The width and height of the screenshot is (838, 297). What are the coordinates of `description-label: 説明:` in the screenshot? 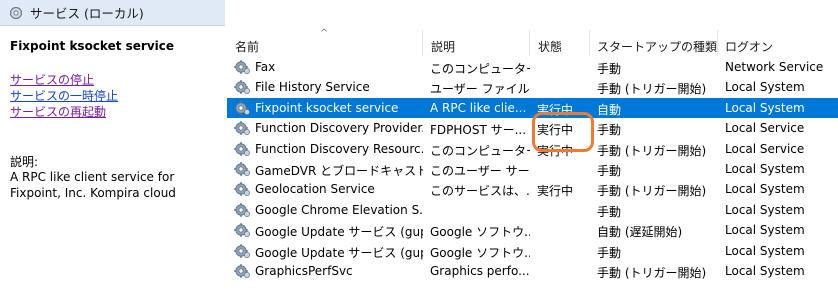 It's located at (24, 162).